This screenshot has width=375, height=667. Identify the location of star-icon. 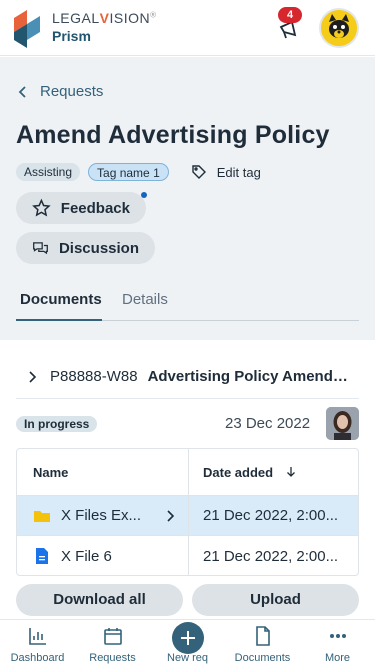
(41, 207).